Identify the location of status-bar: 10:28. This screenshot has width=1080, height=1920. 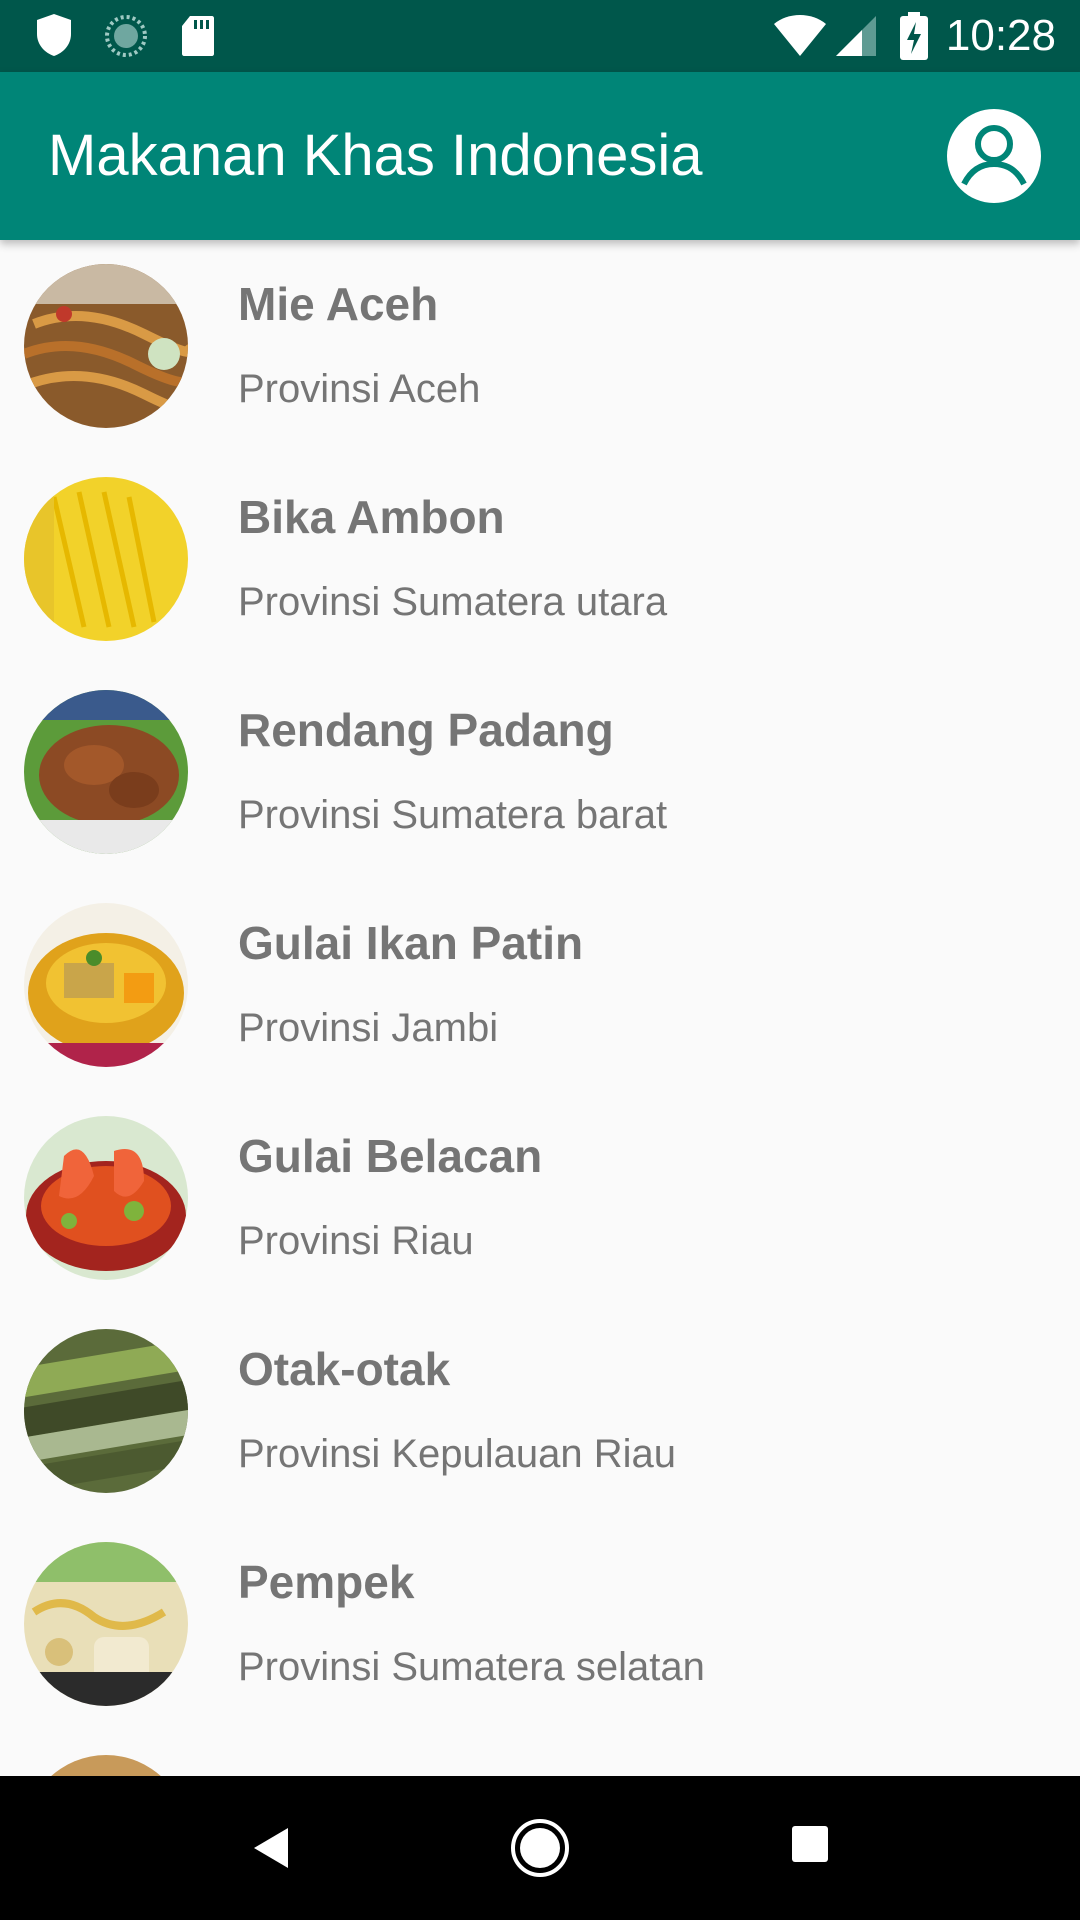
(540, 36).